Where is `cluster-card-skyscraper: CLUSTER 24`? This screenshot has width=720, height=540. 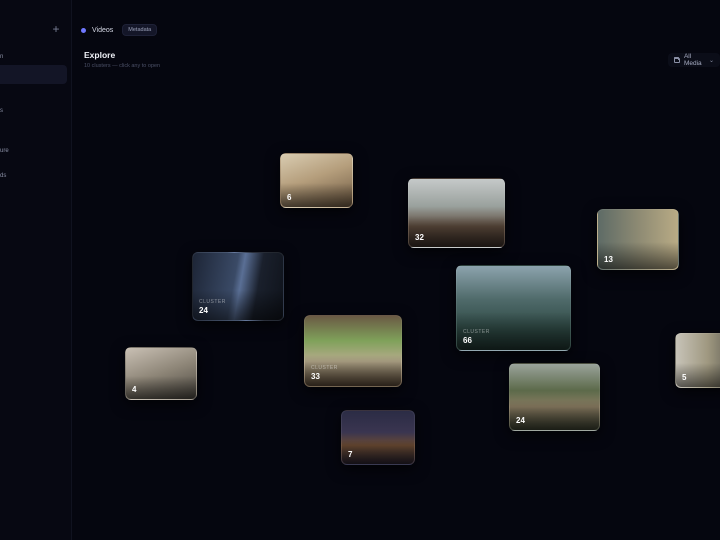 cluster-card-skyscraper: CLUSTER 24 is located at coordinates (238, 286).